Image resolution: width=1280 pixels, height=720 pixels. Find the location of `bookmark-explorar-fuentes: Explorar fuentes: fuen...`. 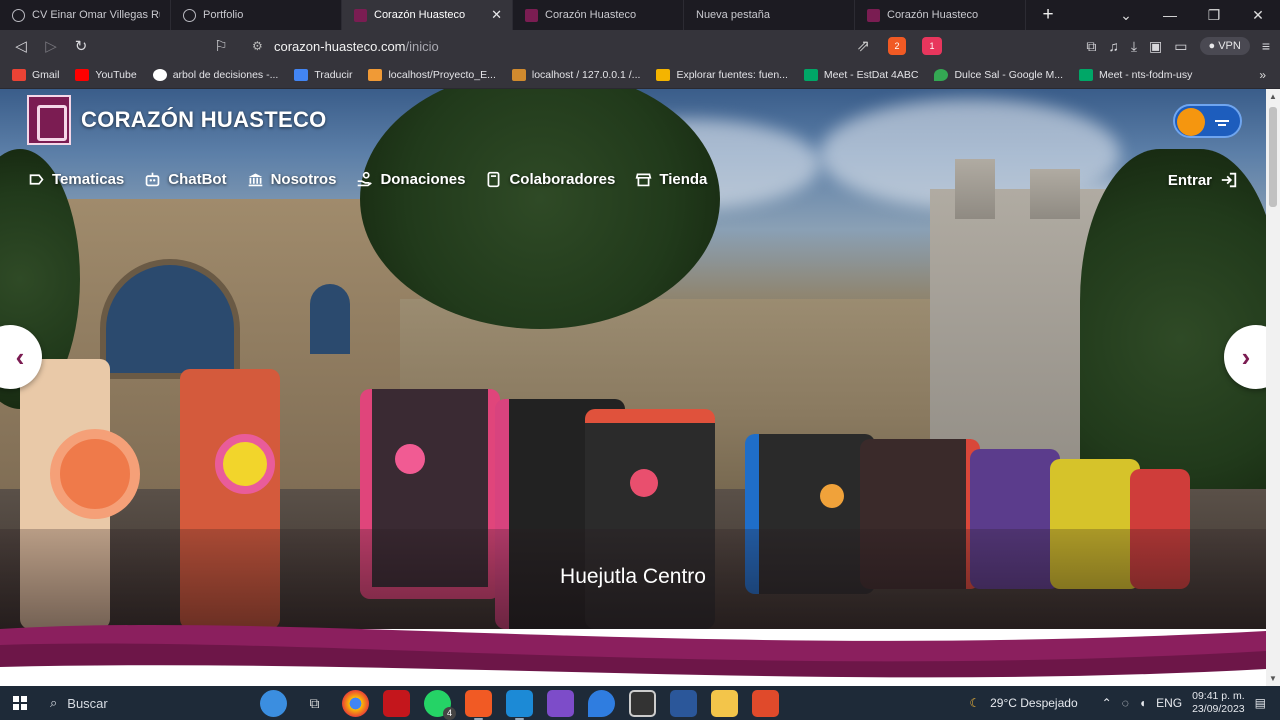

bookmark-explorar-fuentes: Explorar fuentes: fuen... is located at coordinates (722, 75).